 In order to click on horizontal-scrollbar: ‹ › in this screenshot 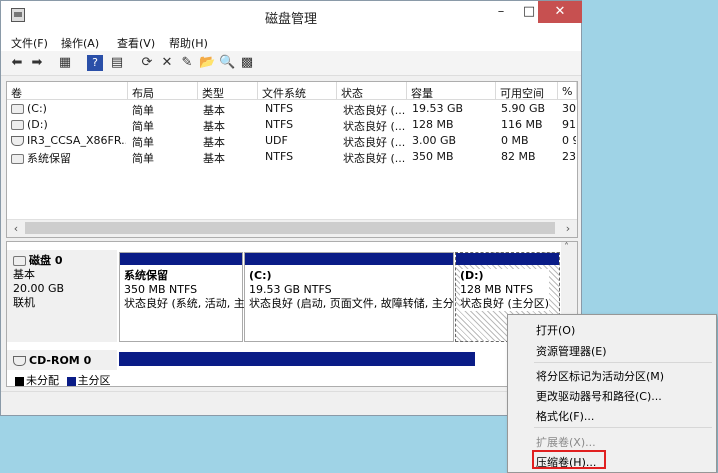, I will do `click(292, 228)`.